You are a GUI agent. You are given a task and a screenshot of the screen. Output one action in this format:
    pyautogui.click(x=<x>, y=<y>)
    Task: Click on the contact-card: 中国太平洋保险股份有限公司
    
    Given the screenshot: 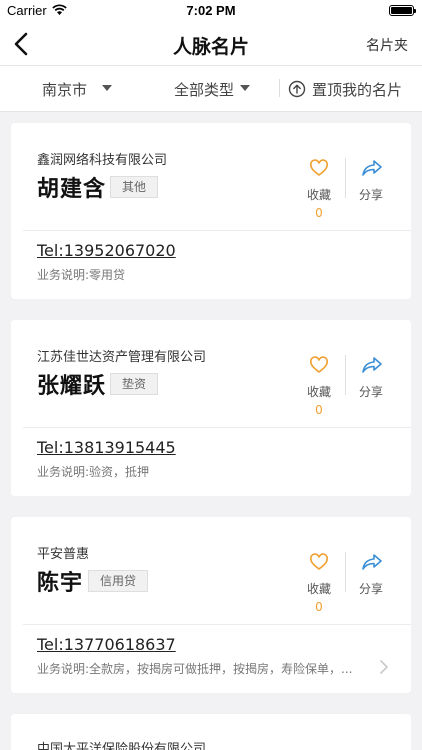 What is the action you would take?
    pyautogui.click(x=211, y=732)
    